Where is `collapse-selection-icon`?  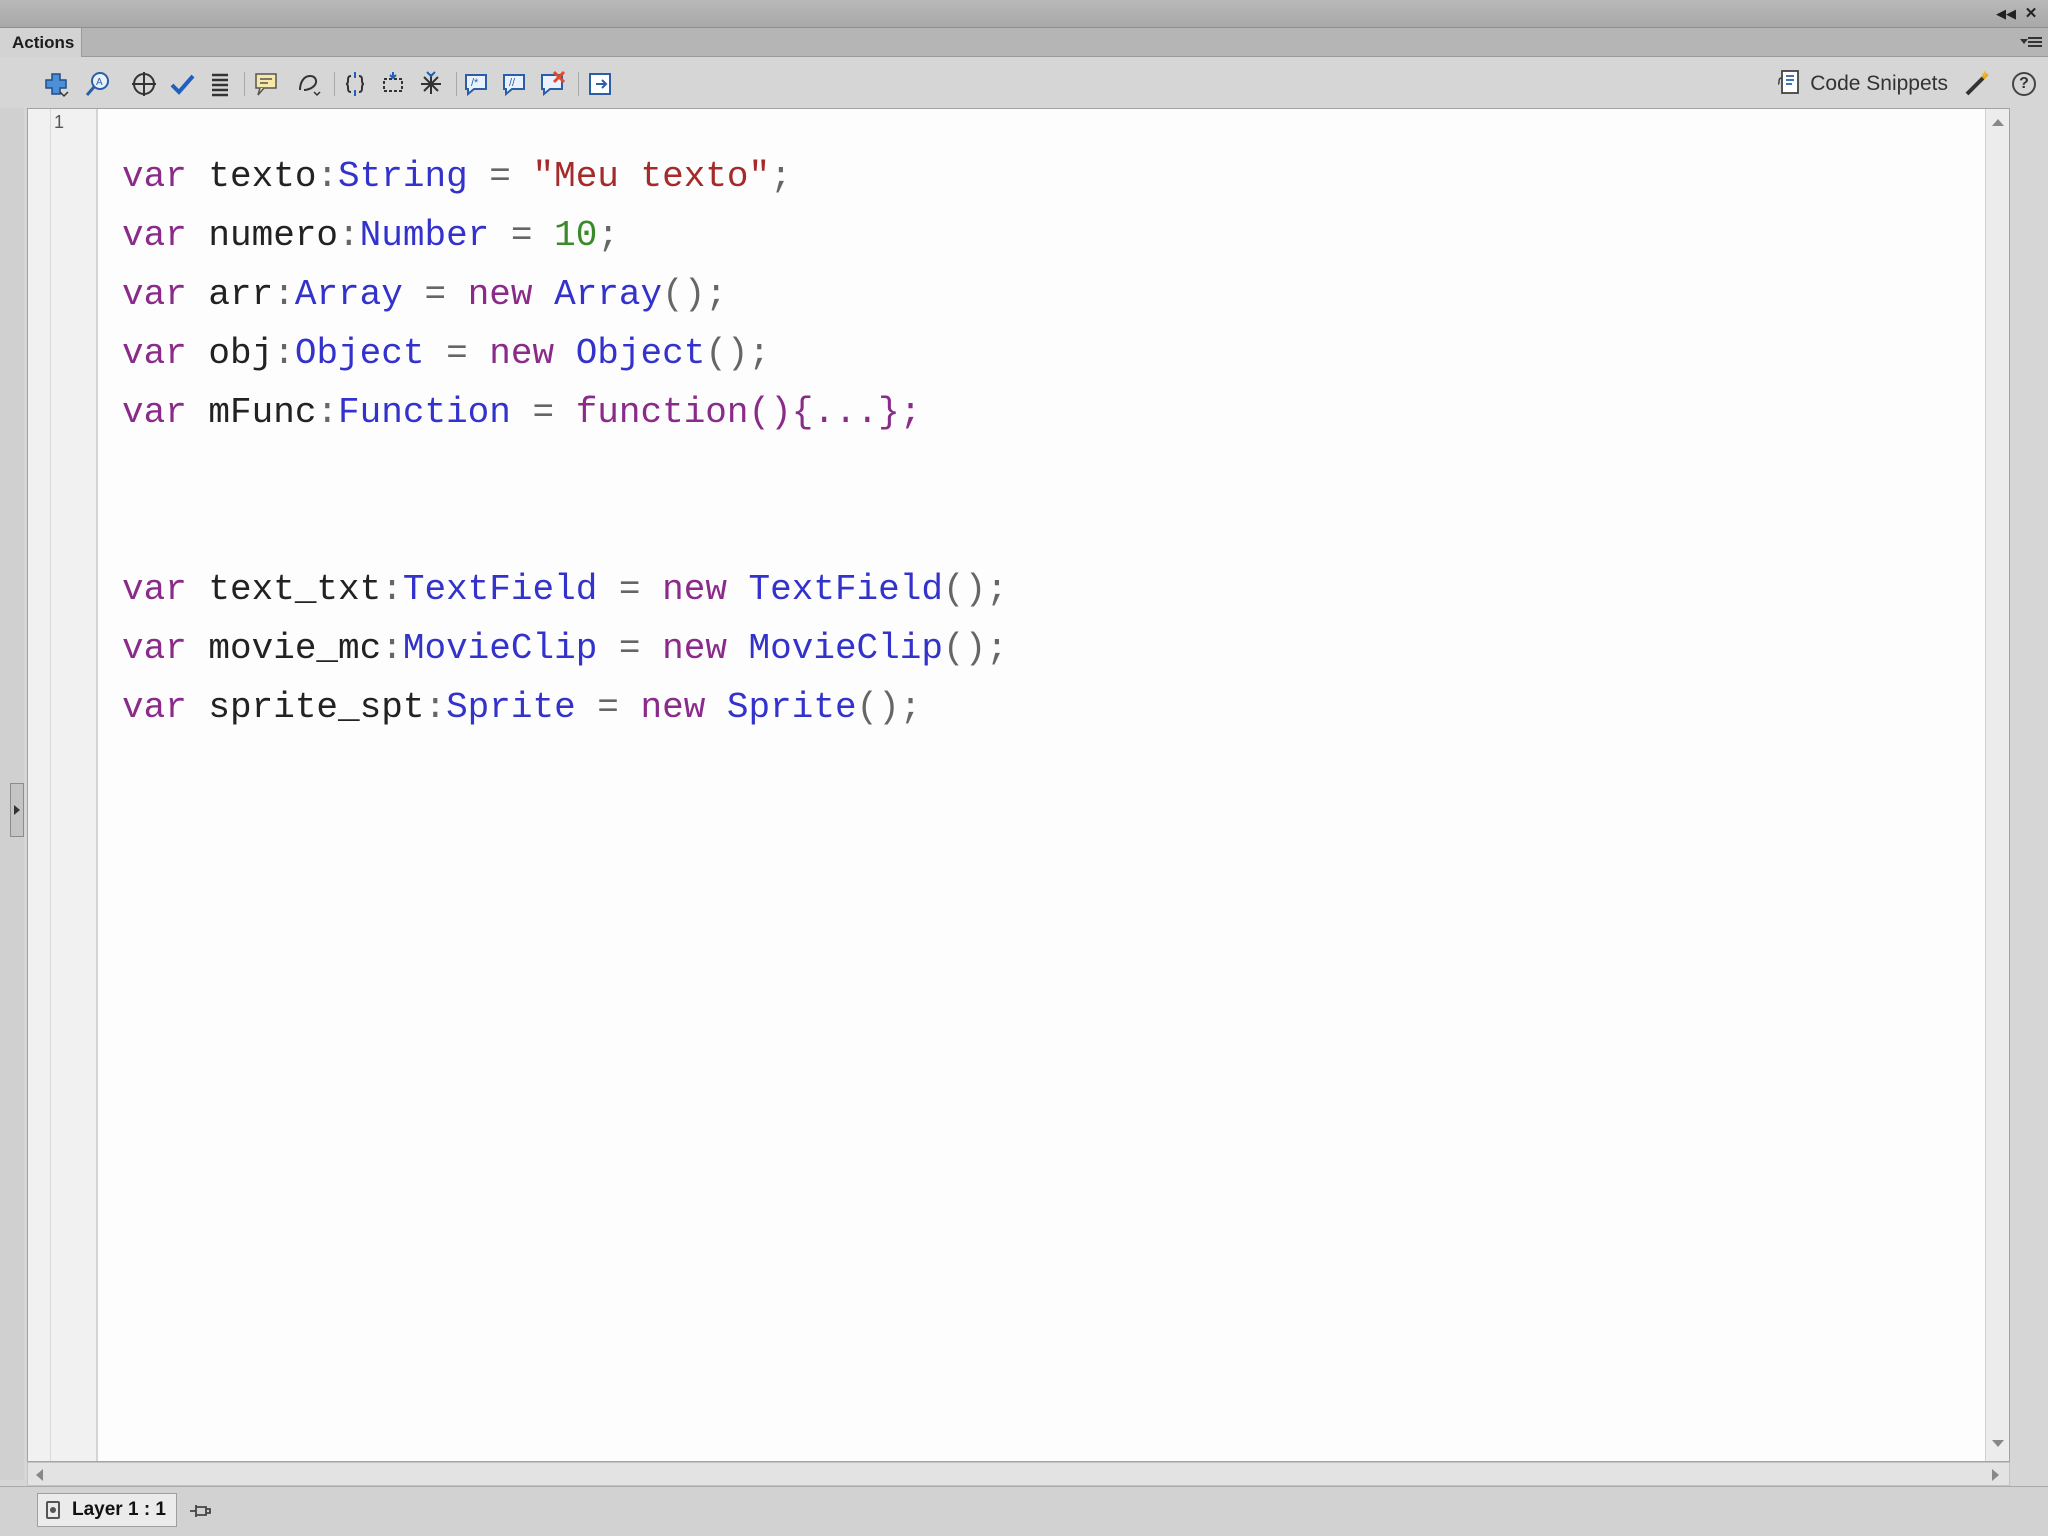 collapse-selection-icon is located at coordinates (393, 84).